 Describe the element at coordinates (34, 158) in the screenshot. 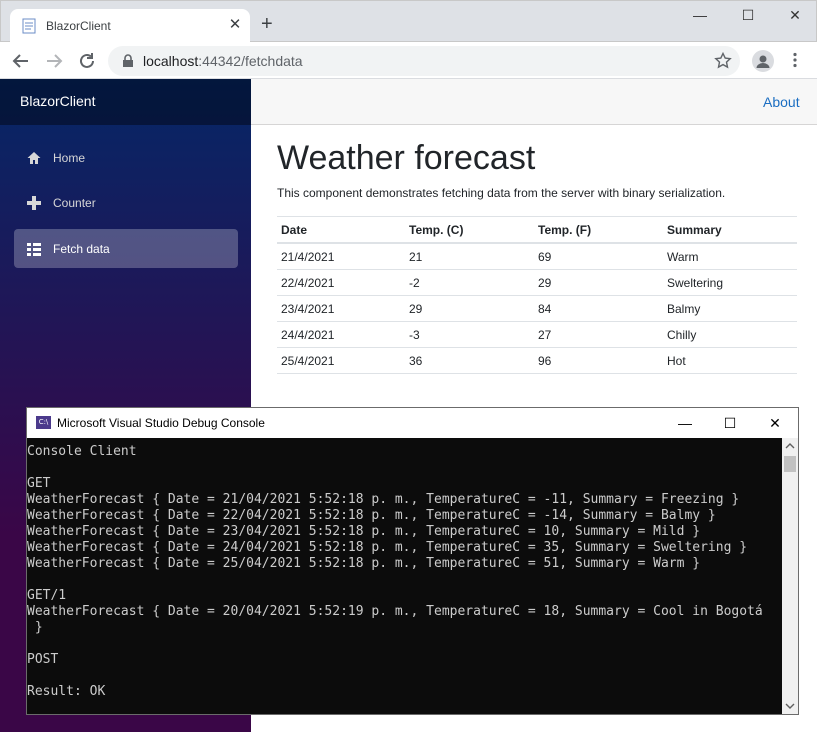

I see `home-icon` at that location.